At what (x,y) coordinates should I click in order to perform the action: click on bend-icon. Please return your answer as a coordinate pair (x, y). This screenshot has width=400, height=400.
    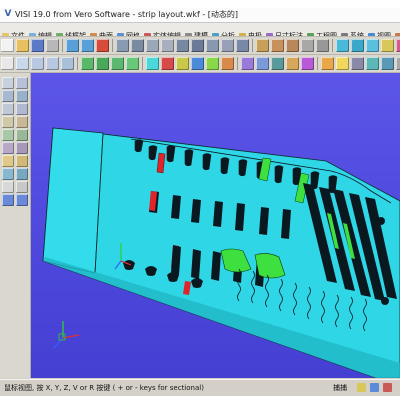
    Looking at the image, I should click on (197, 63).